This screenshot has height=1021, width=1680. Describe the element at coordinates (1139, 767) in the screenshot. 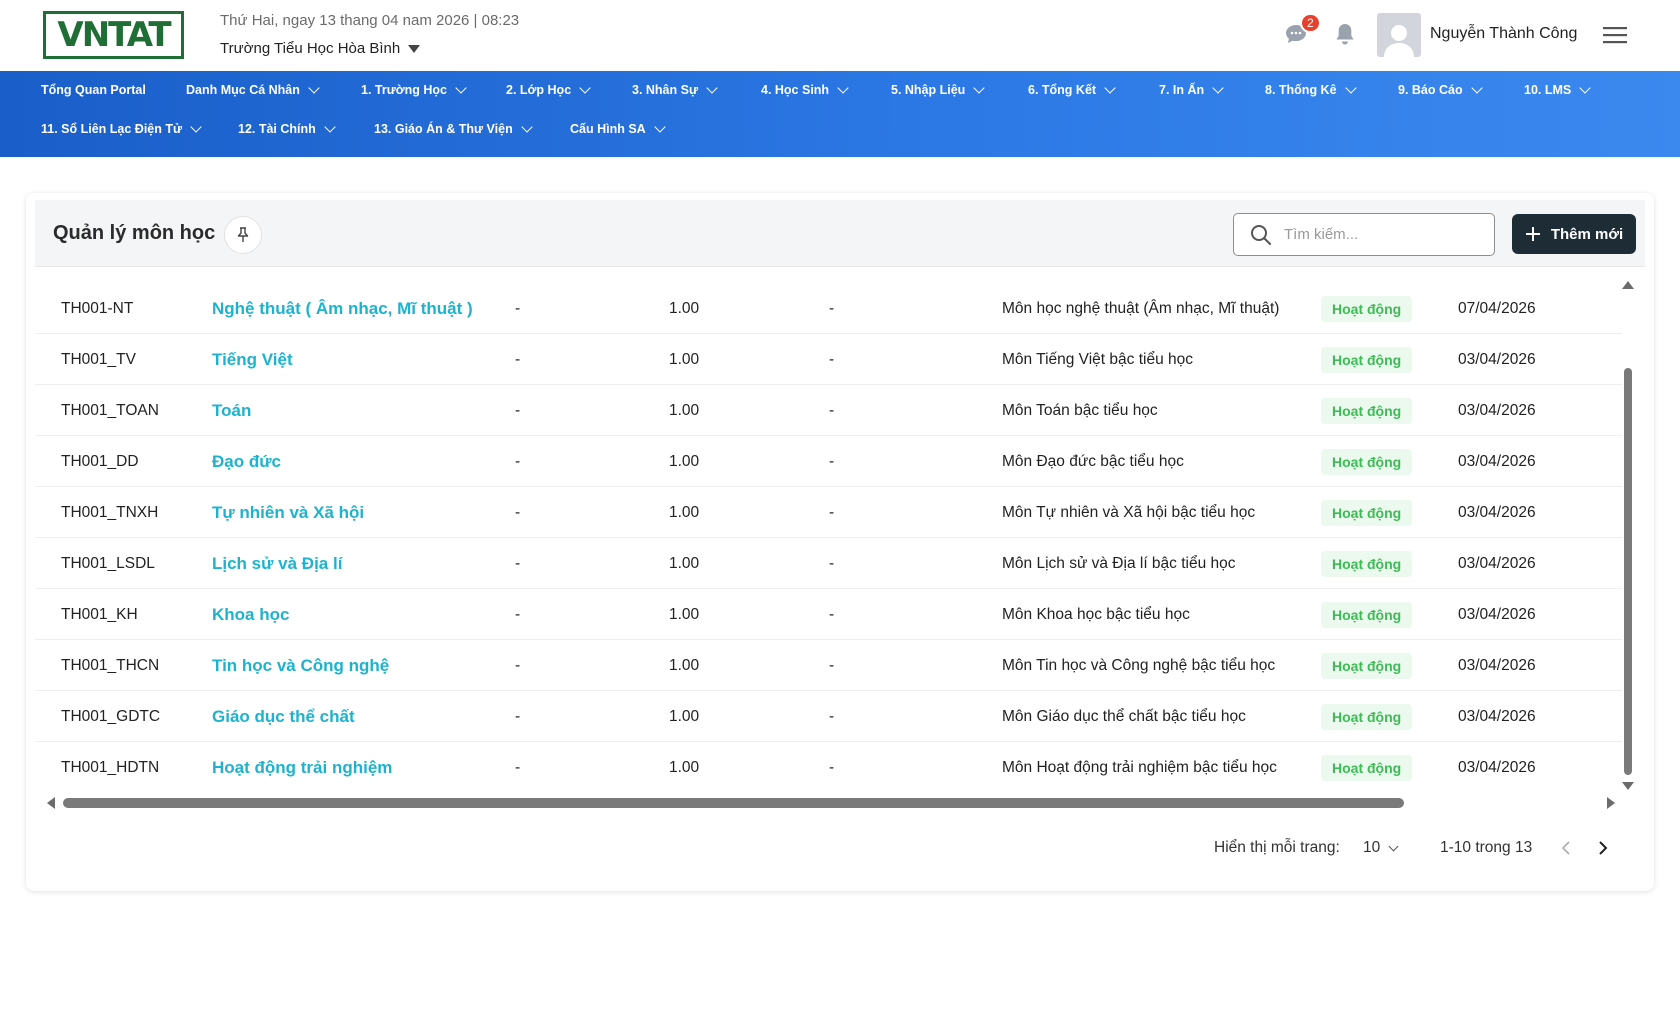

I see `subject-description: Môn Hoạt động trải nghiệm bậc tiểu học` at that location.